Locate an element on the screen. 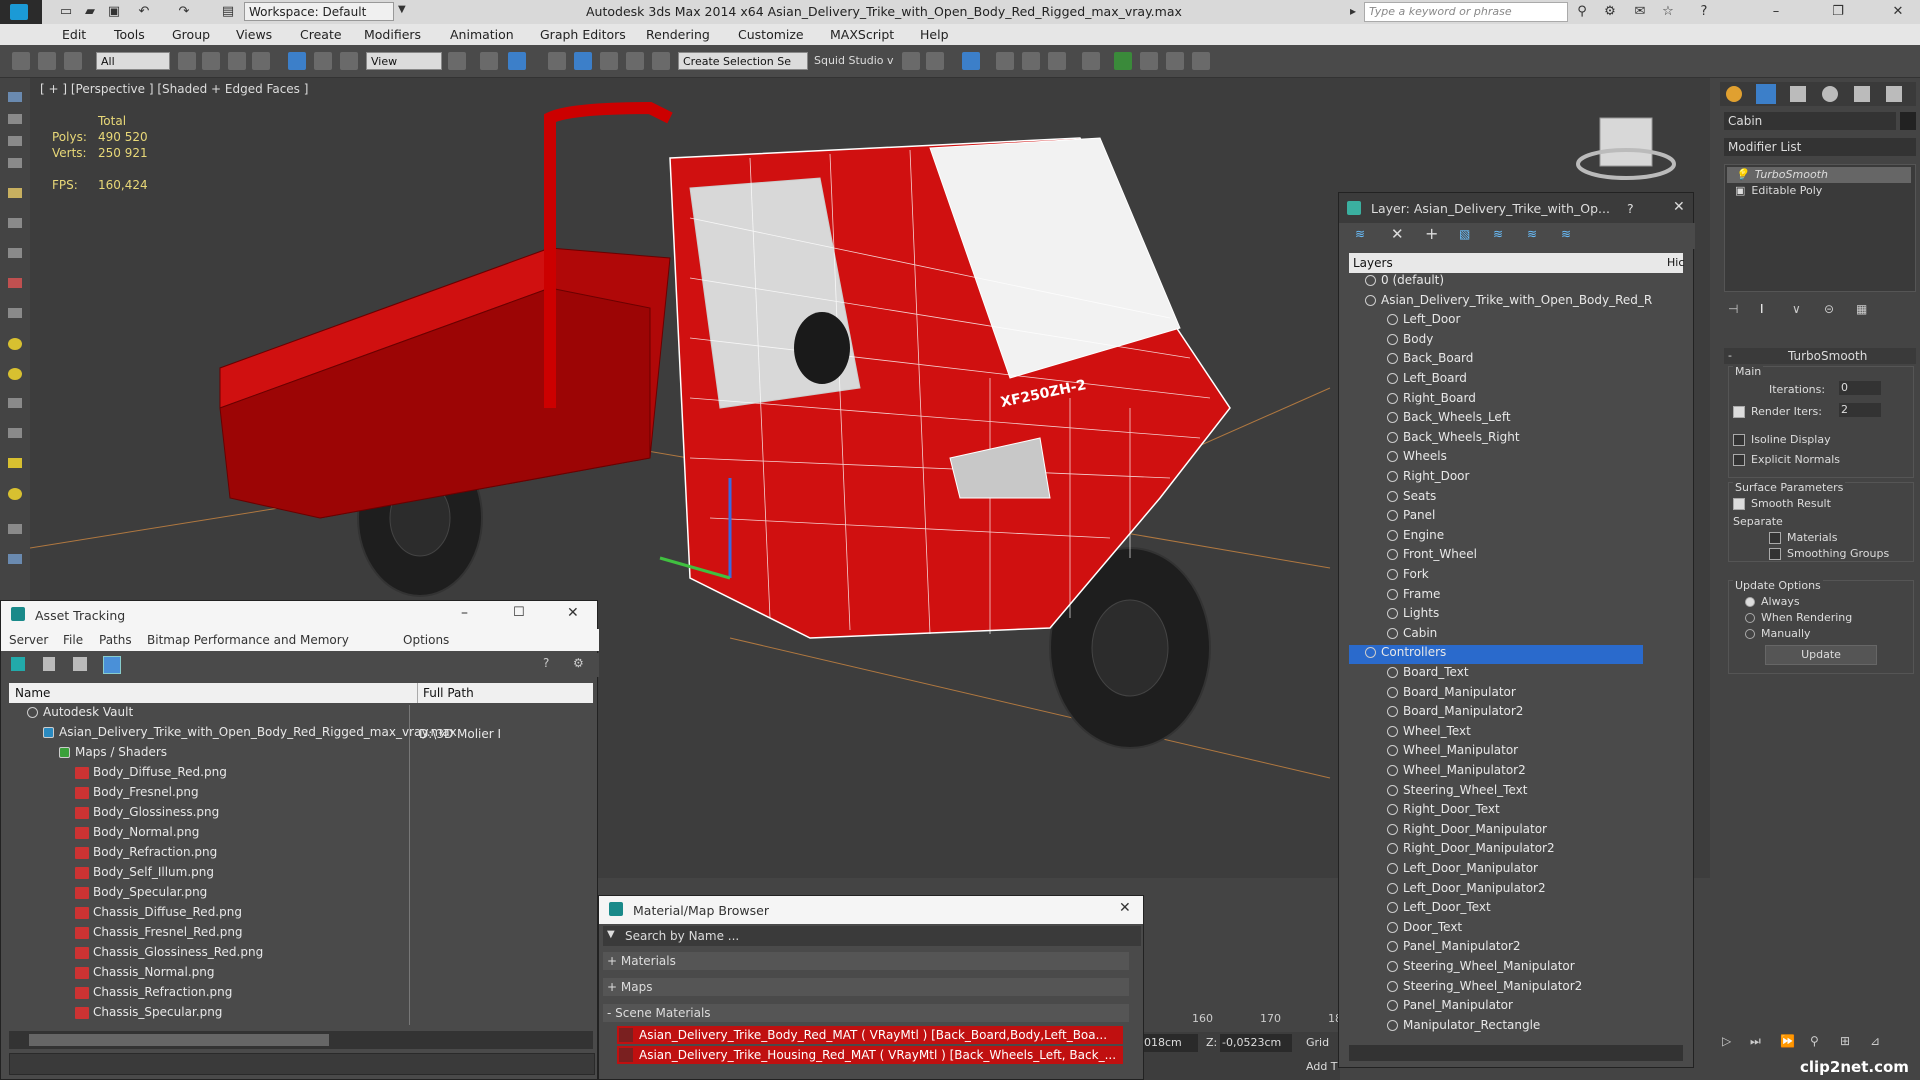 Image resolution: width=1920 pixels, height=1080 pixels. render-iters-row: Render Iters: is located at coordinates (1777, 411).